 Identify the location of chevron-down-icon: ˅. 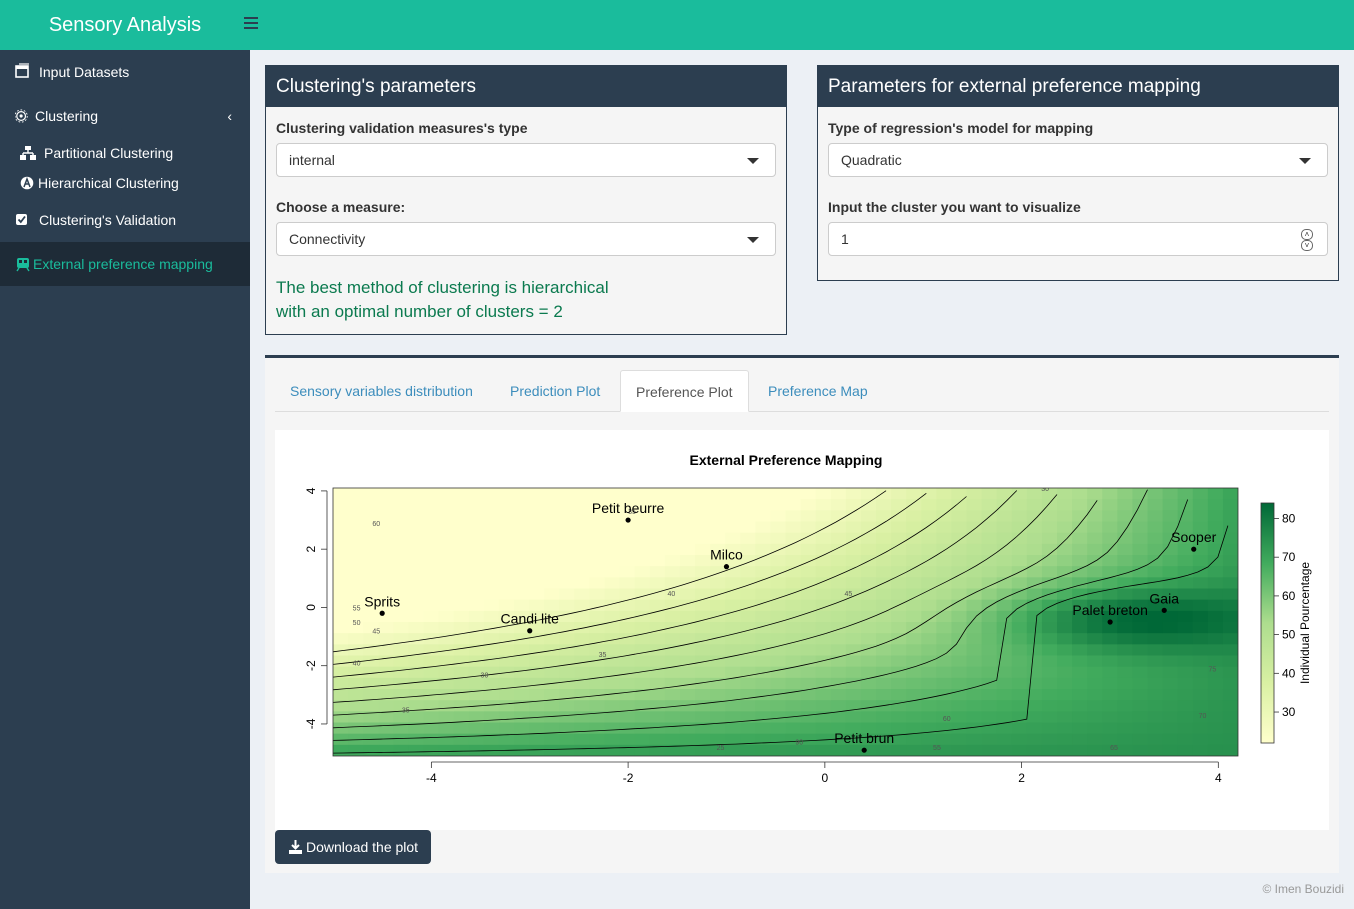
(1307, 245).